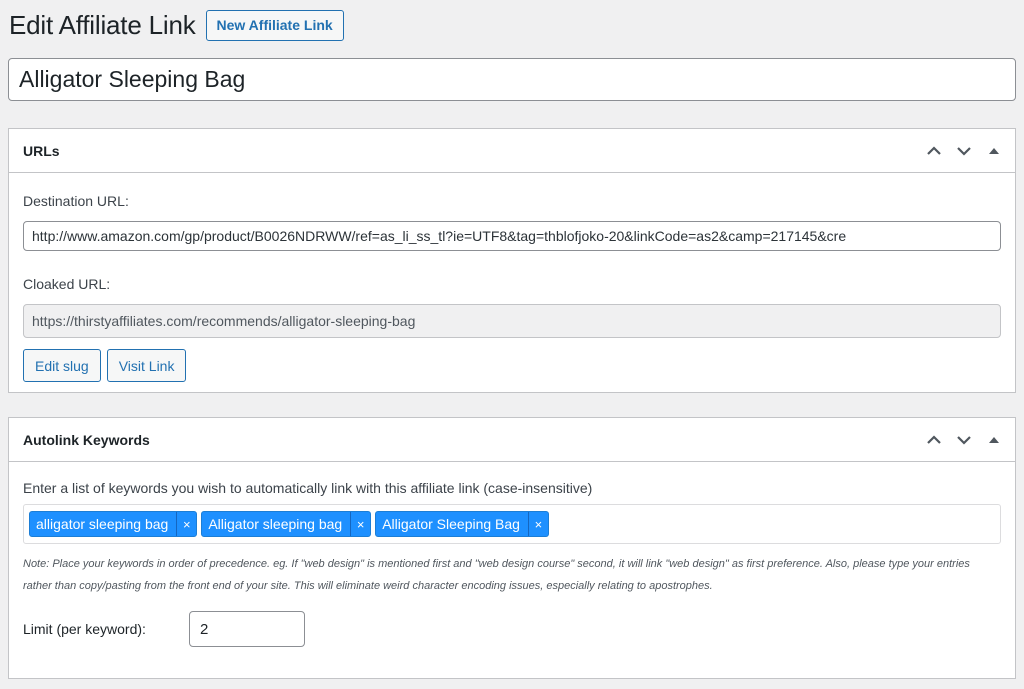  Describe the element at coordinates (146, 365) in the screenshot. I see `visit-link-button: Visit Link` at that location.